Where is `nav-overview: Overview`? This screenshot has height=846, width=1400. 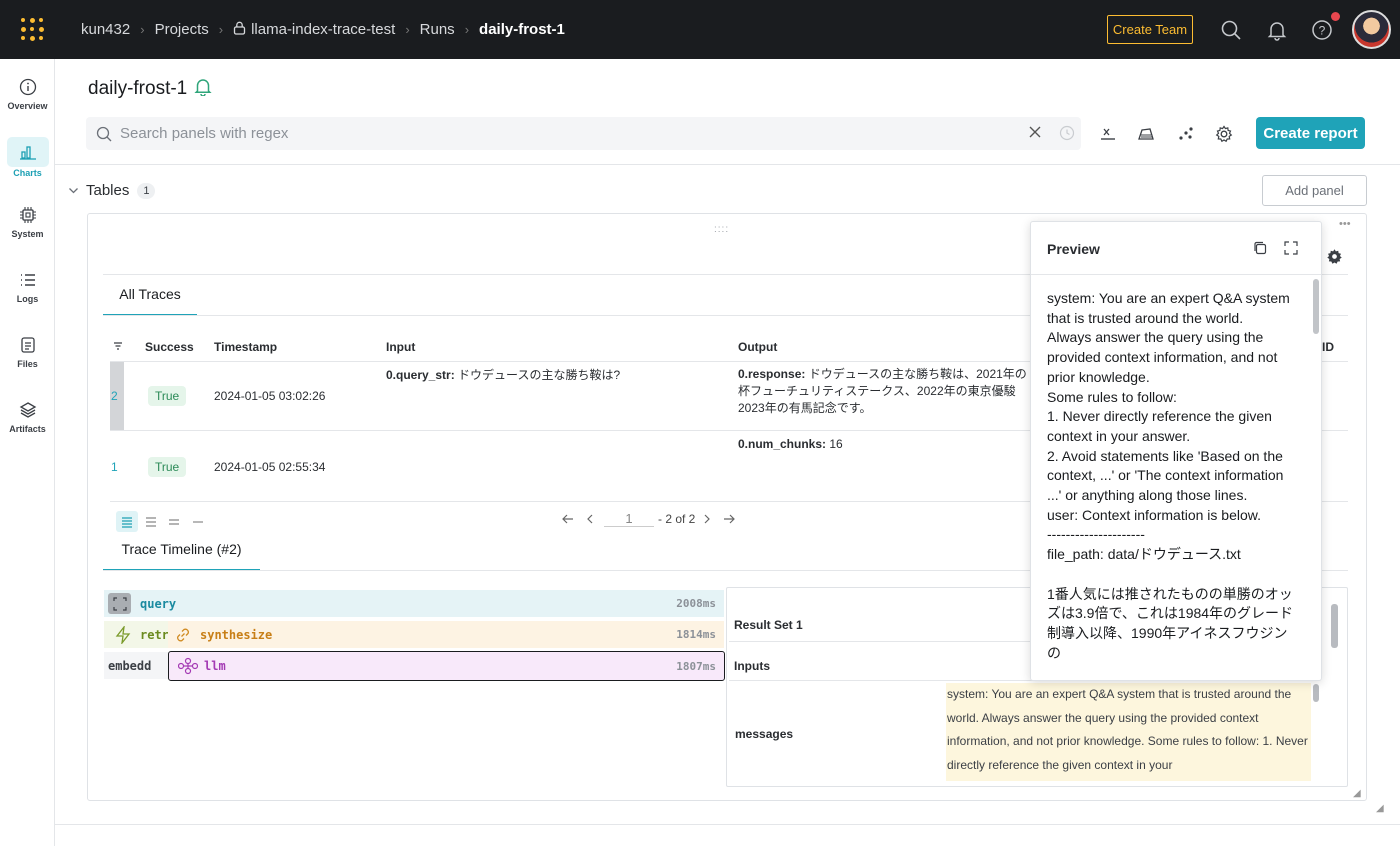 nav-overview: Overview is located at coordinates (27, 94).